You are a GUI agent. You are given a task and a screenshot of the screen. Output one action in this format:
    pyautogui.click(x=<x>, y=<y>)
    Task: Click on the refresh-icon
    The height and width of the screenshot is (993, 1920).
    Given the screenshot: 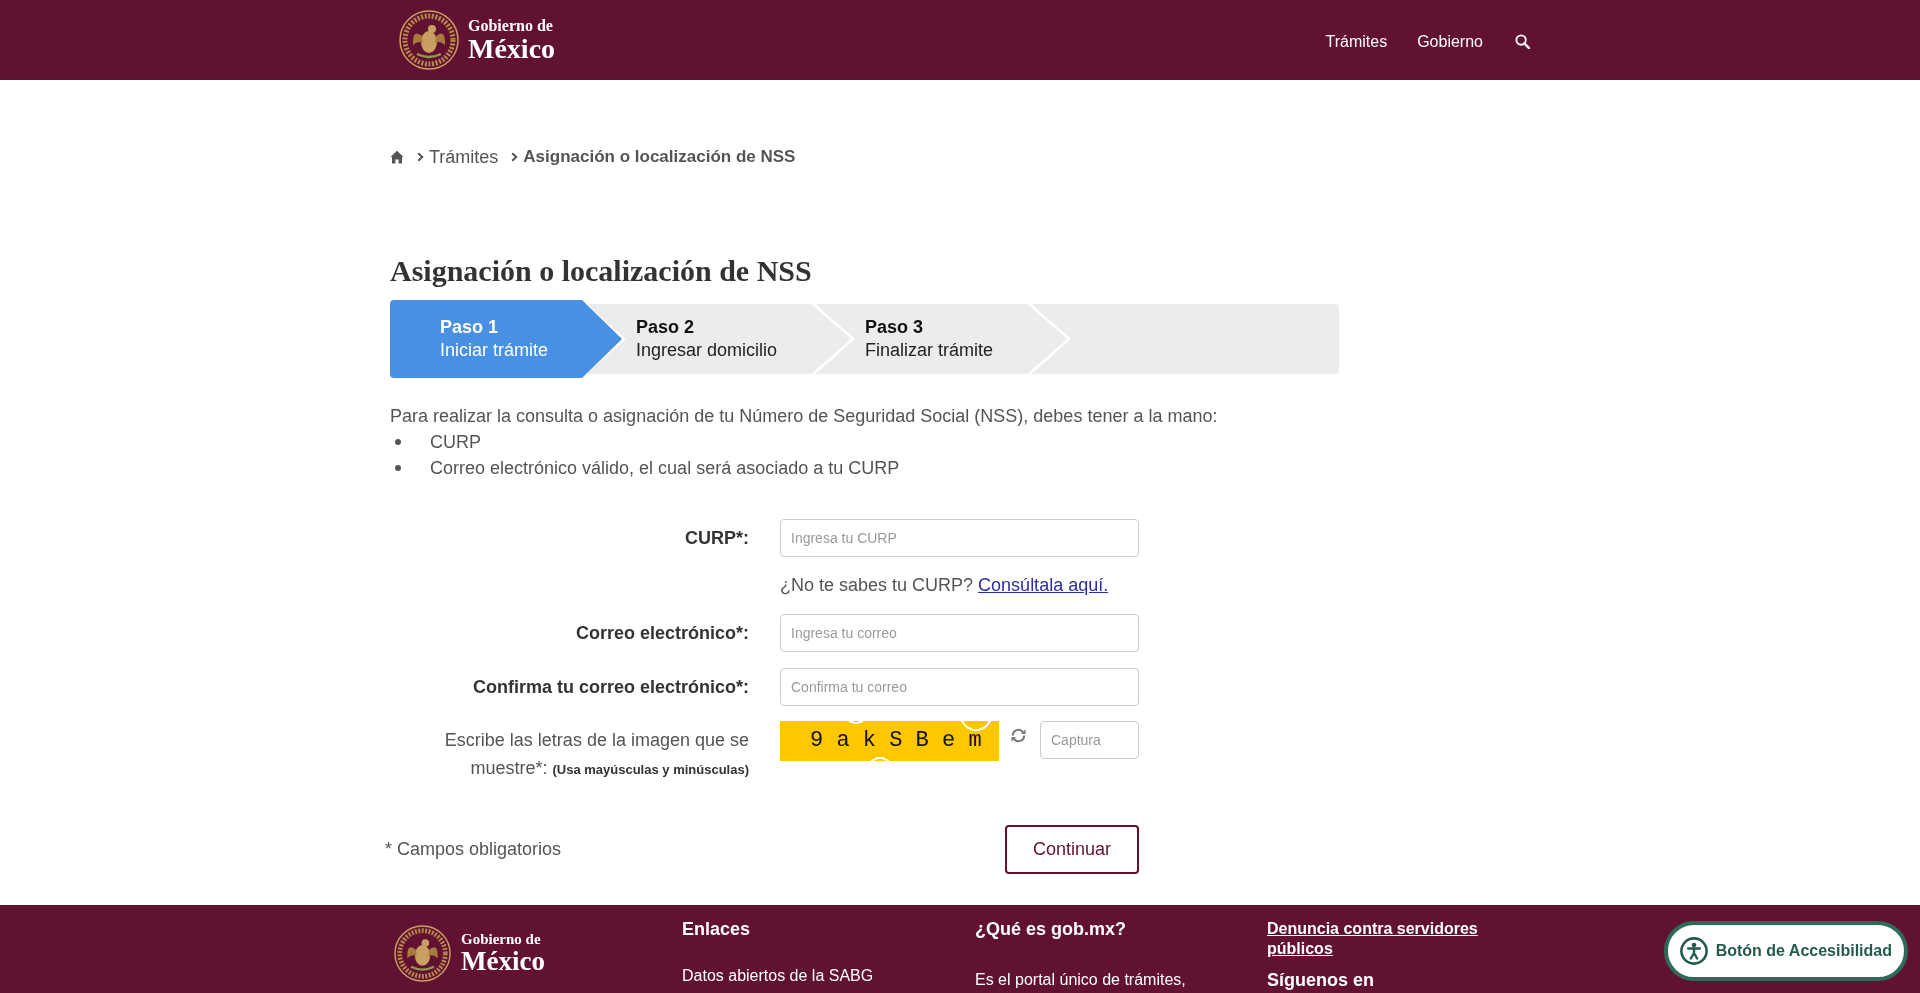 What is the action you would take?
    pyautogui.click(x=1018, y=735)
    